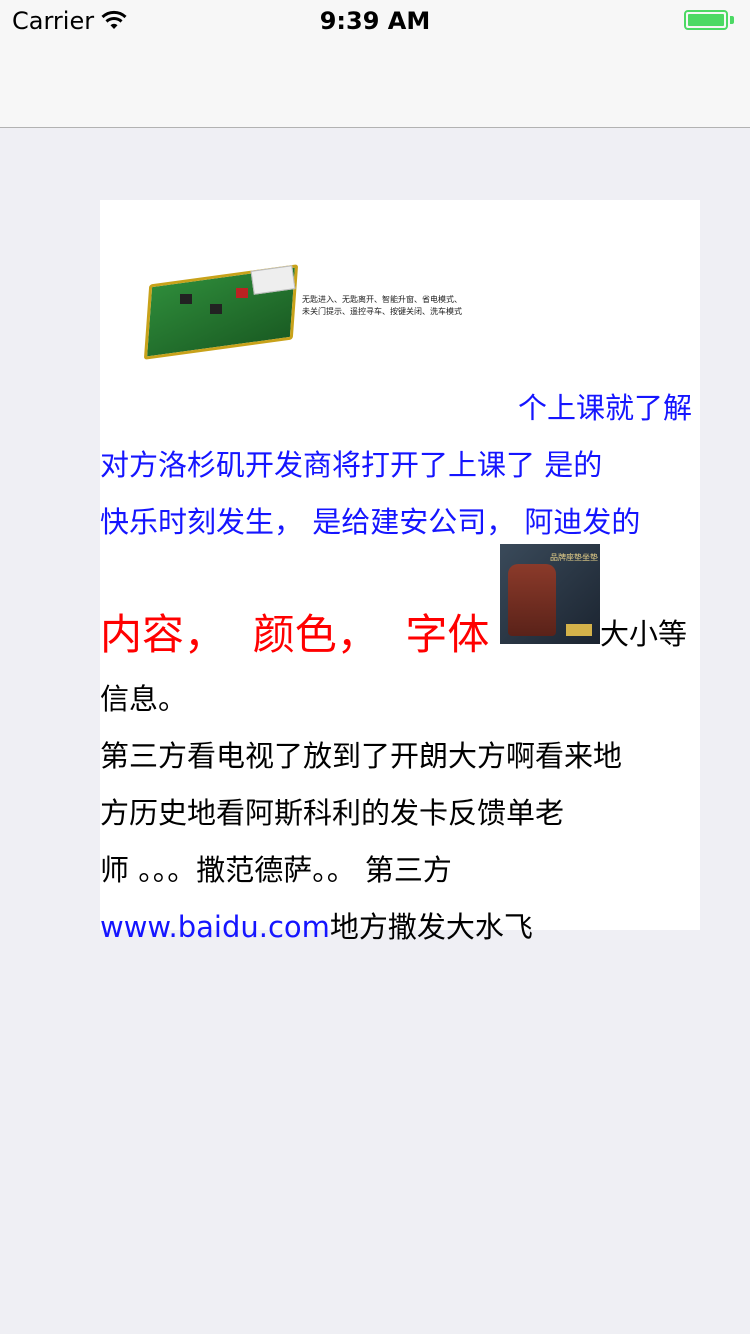  What do you see at coordinates (332, 813) in the screenshot?
I see `text-line-7: 方历史地看阿斯科利的发卡反馈单老` at bounding box center [332, 813].